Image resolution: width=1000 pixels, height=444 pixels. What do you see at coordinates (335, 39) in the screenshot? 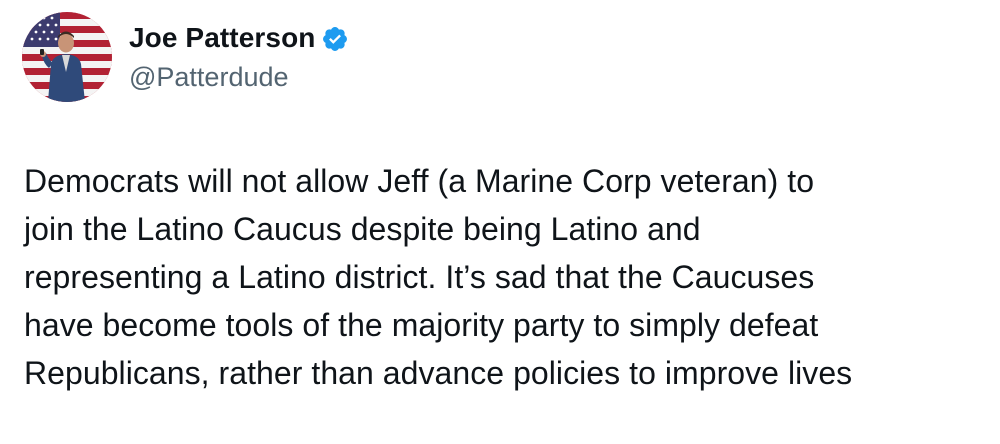
I see `verified-badge-icon` at bounding box center [335, 39].